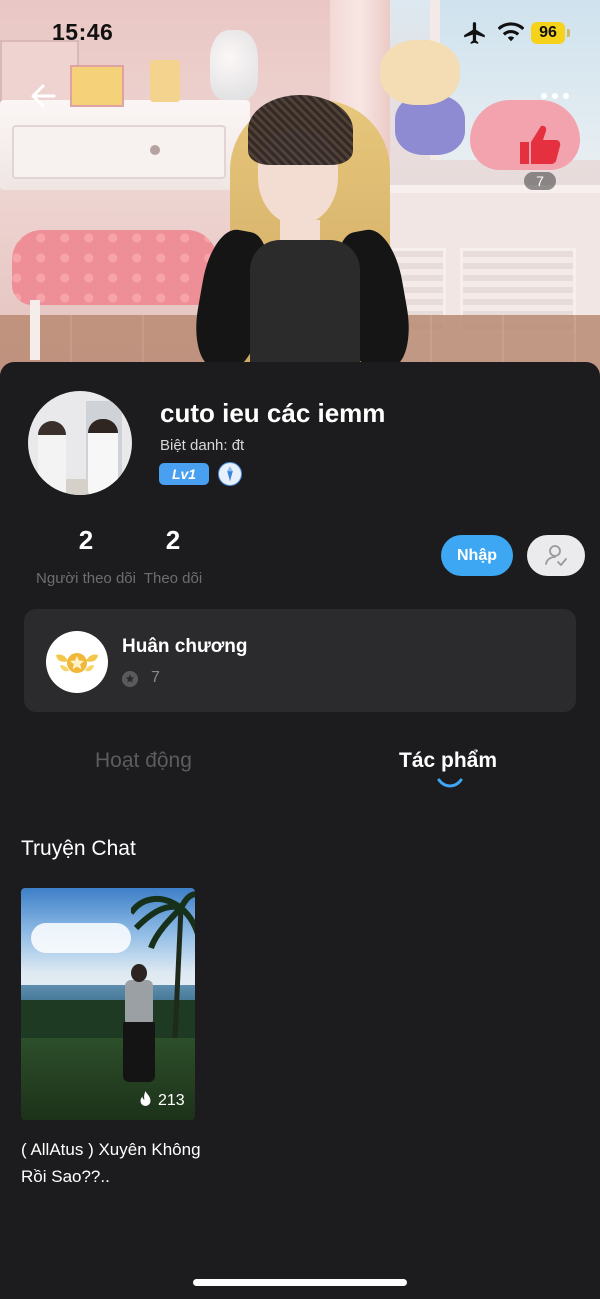  I want to click on follow-button, so click(556, 555).